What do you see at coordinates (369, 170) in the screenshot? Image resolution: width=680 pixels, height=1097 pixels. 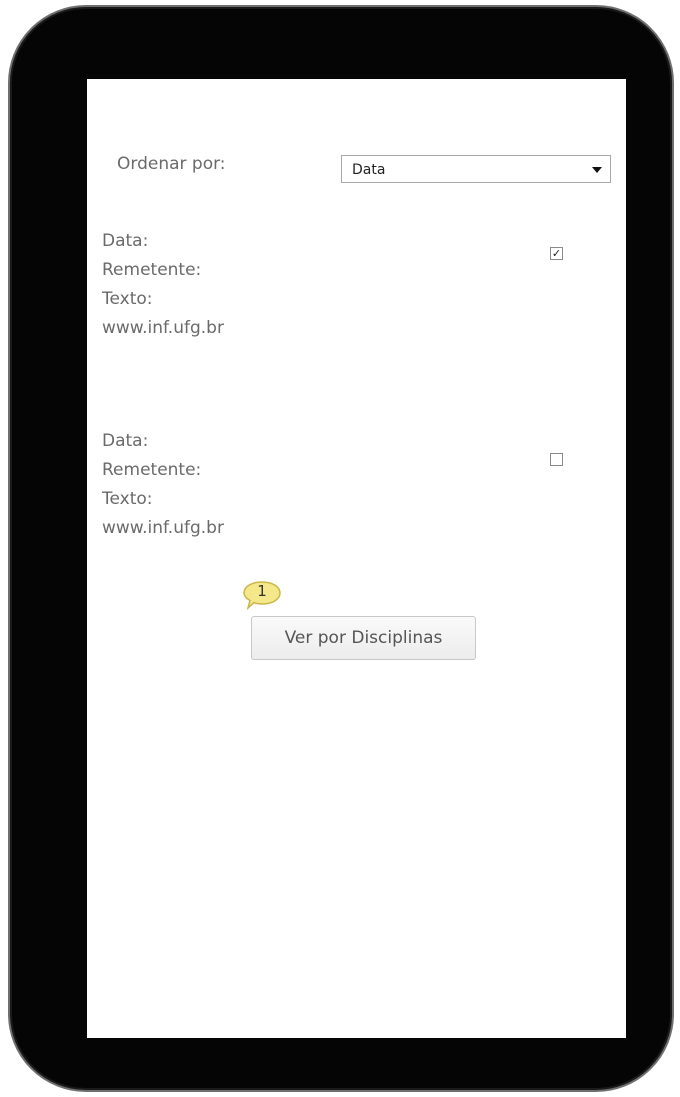 I see `sort-select-value: Data` at bounding box center [369, 170].